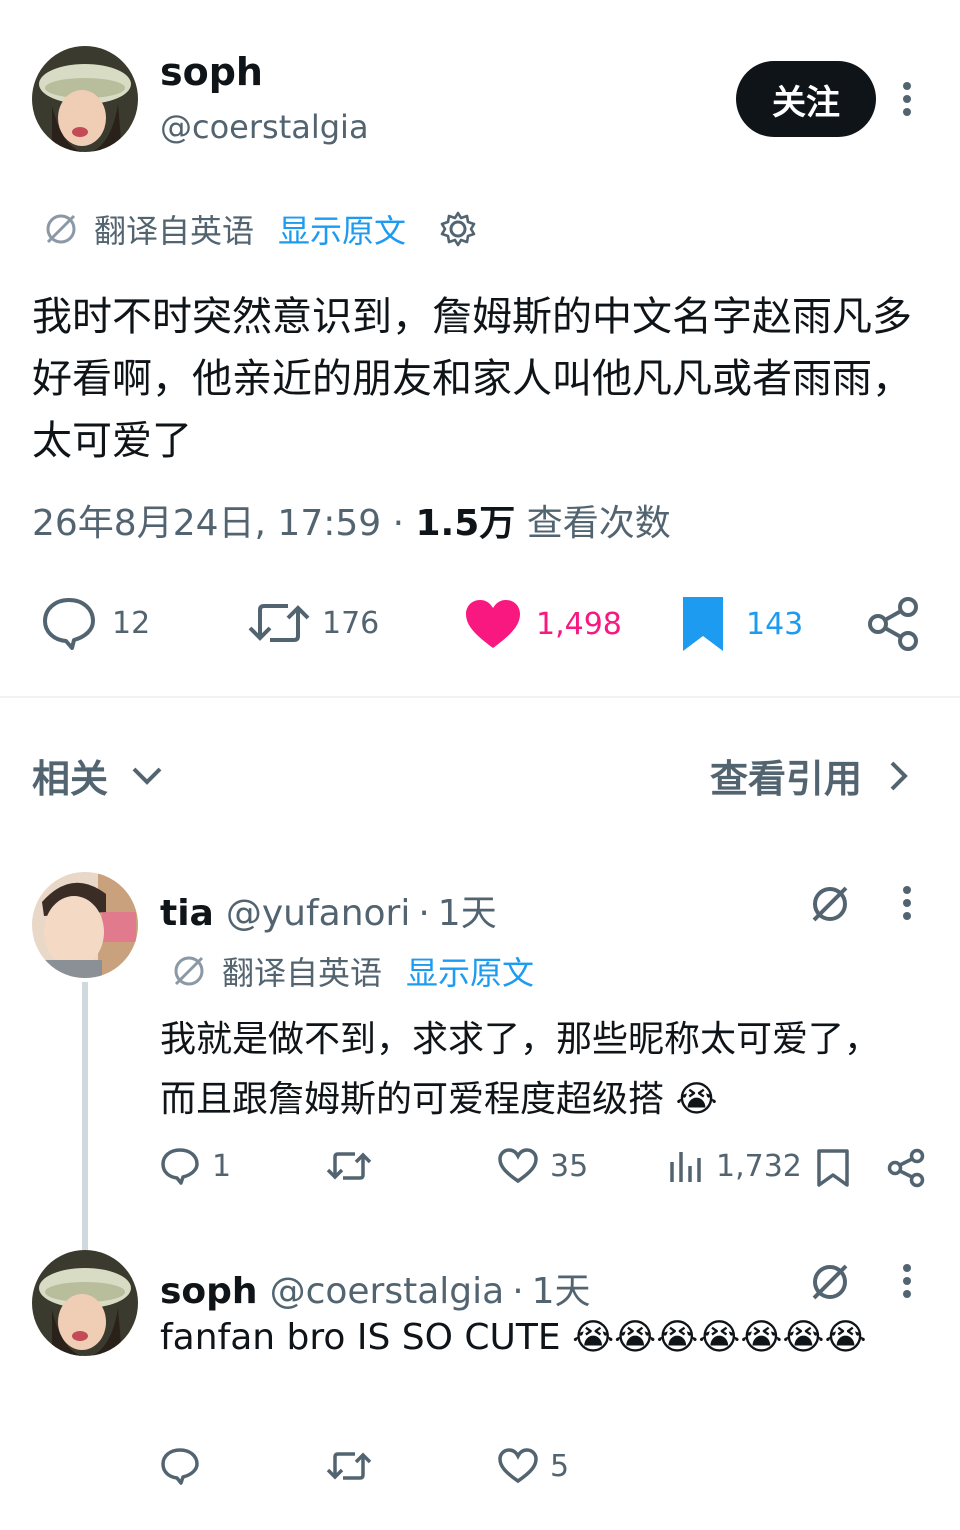 This screenshot has width=960, height=1530. I want to click on reply1-like-count: 35, so click(569, 1166).